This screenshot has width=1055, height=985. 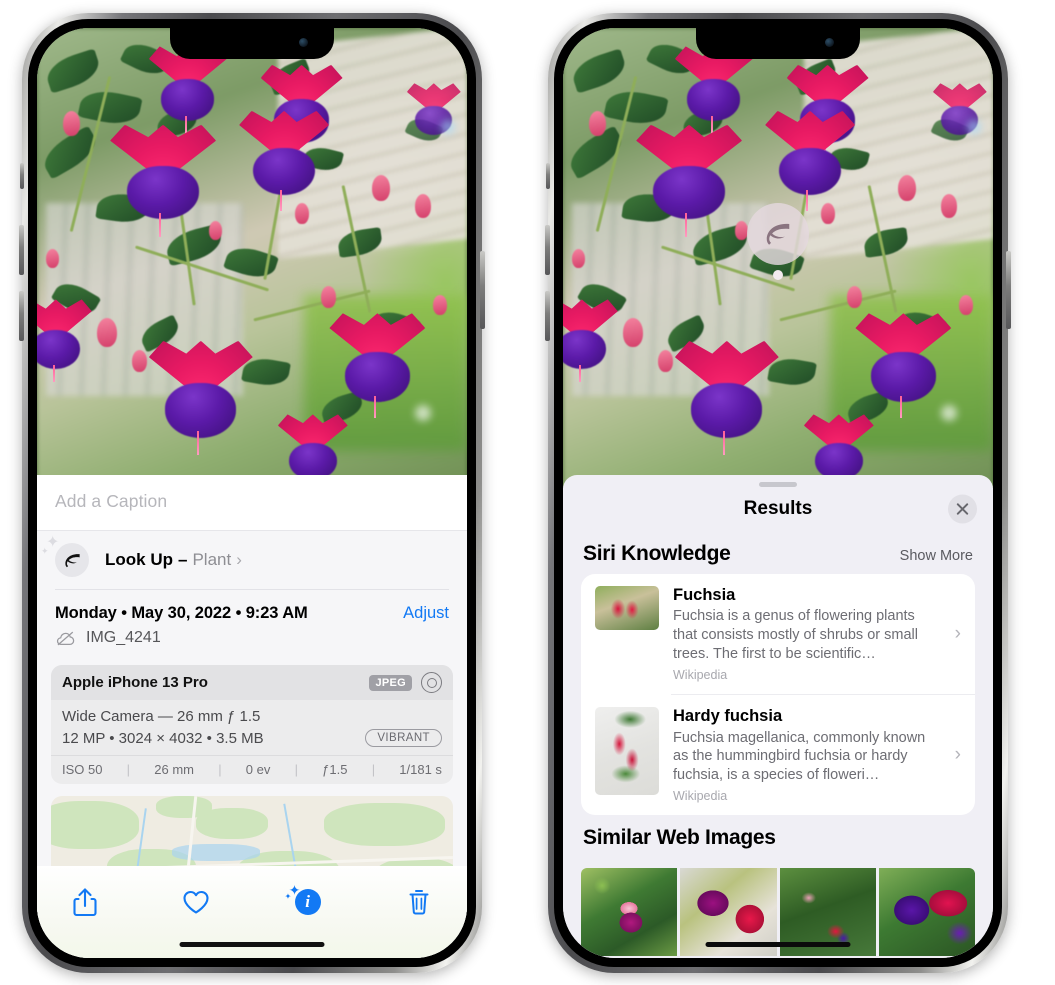 I want to click on image-specs: 12 MP • 3024 × 4032 • 3.5 MB, so click(x=163, y=738).